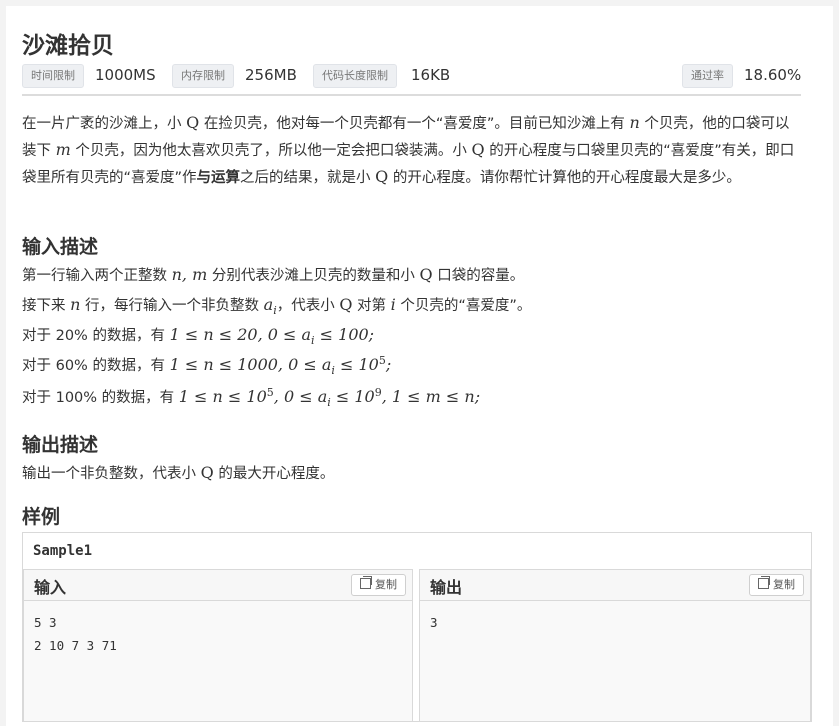 This screenshot has height=726, width=839. Describe the element at coordinates (68, 46) in the screenshot. I see `problem-title: 沙滩拾贝` at that location.